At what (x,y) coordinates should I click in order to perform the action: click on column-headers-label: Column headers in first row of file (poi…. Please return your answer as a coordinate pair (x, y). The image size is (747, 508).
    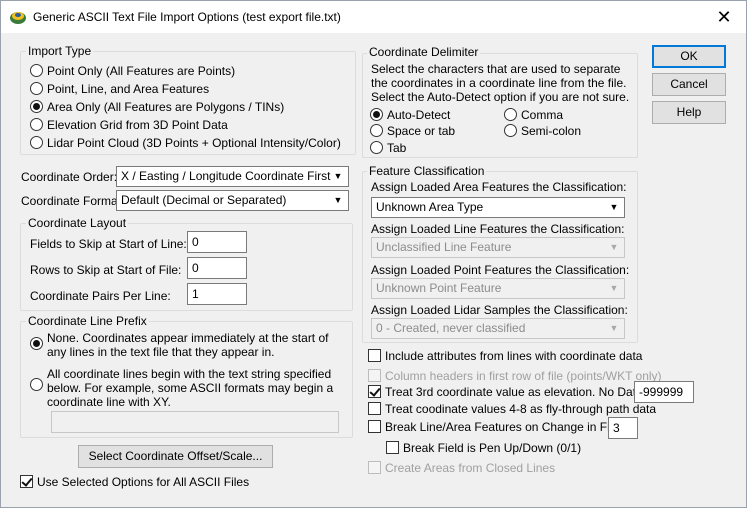
    Looking at the image, I should click on (523, 376).